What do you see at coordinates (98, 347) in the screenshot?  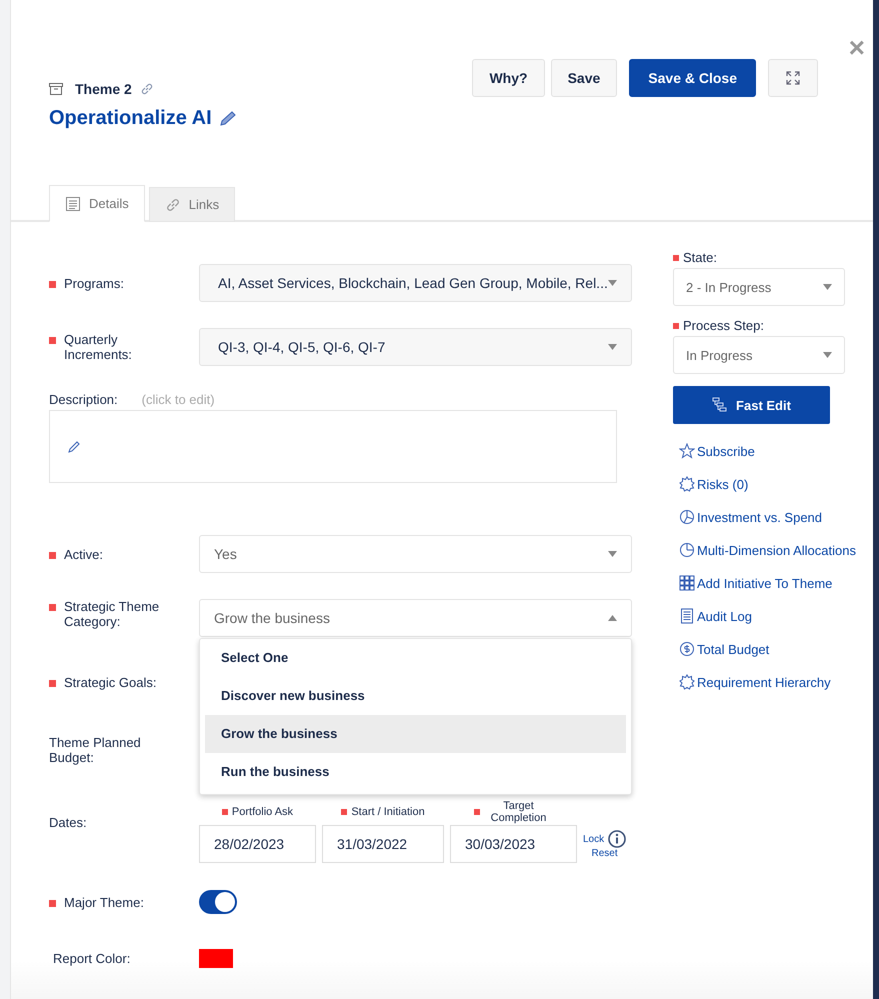 I see `field-label: Quarterly Increments:` at bounding box center [98, 347].